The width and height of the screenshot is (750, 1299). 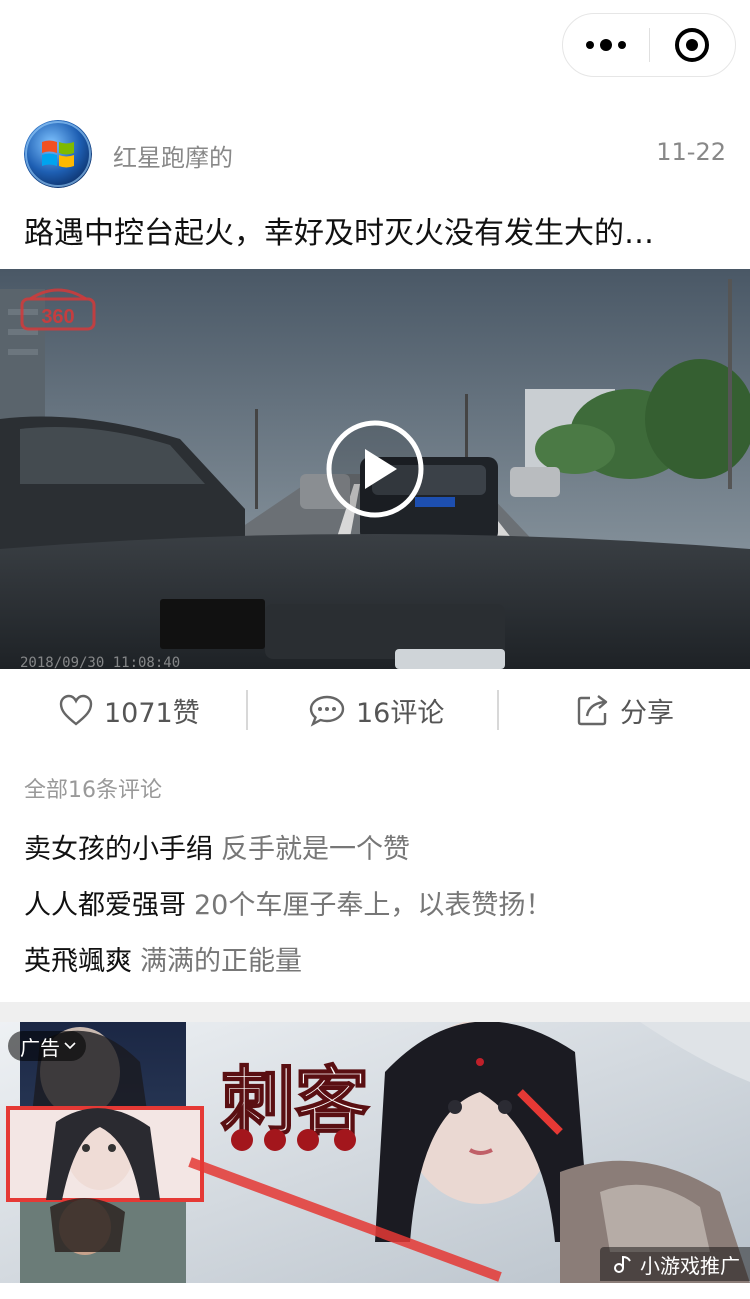 I want to click on share-icon, so click(x=592, y=710).